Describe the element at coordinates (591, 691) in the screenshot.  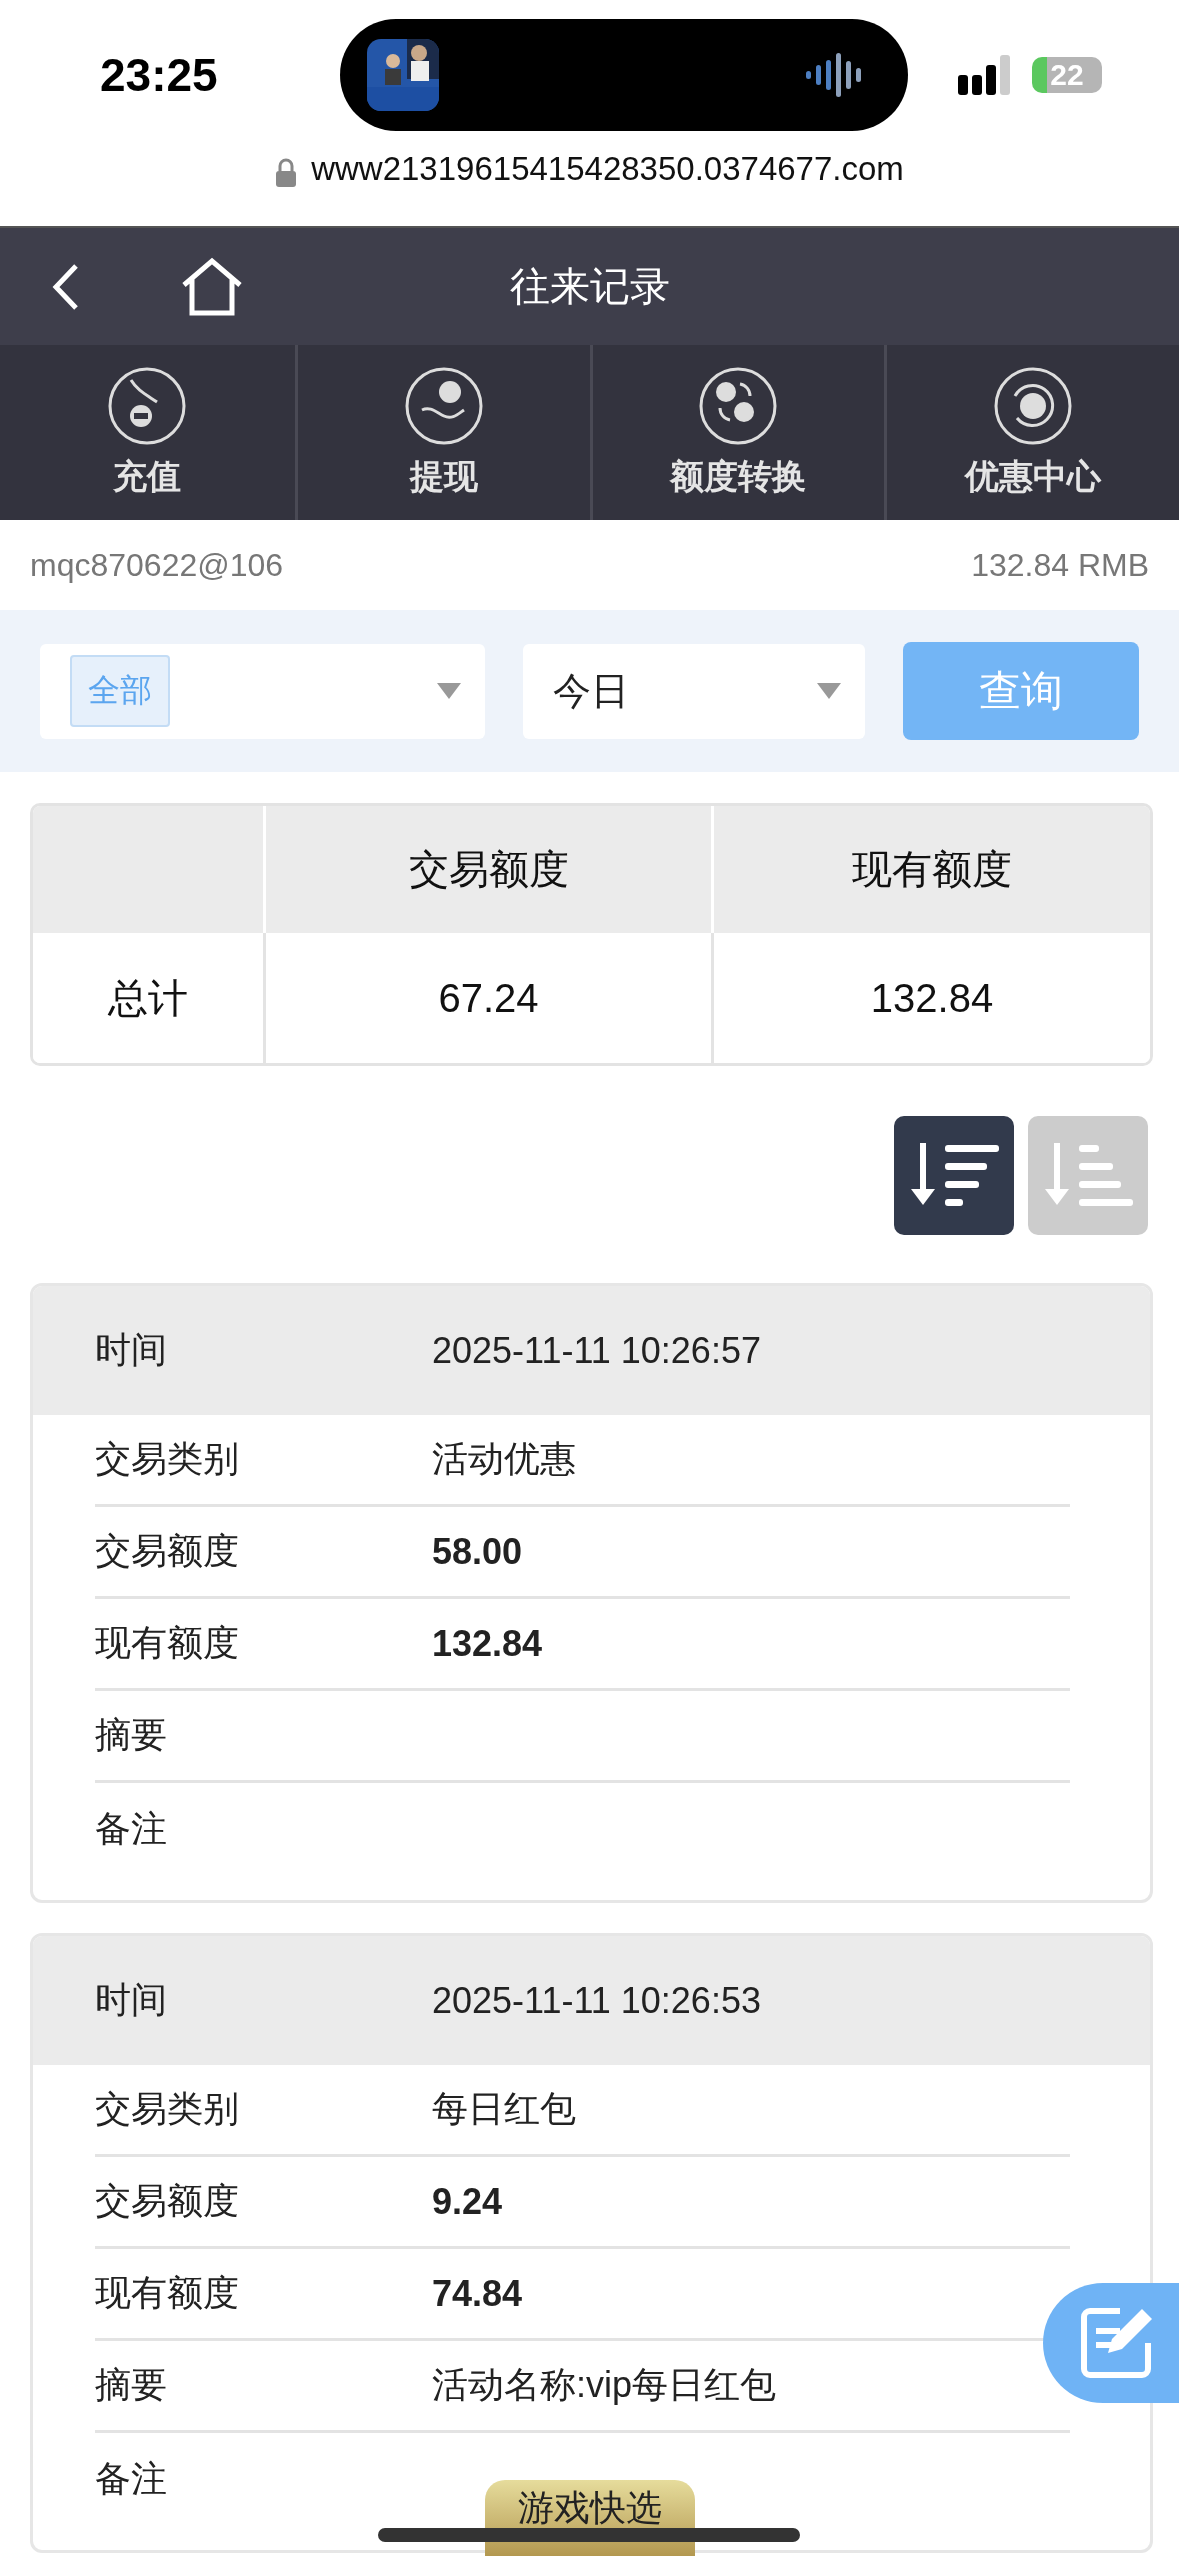
I see `period-value: 今日` at that location.